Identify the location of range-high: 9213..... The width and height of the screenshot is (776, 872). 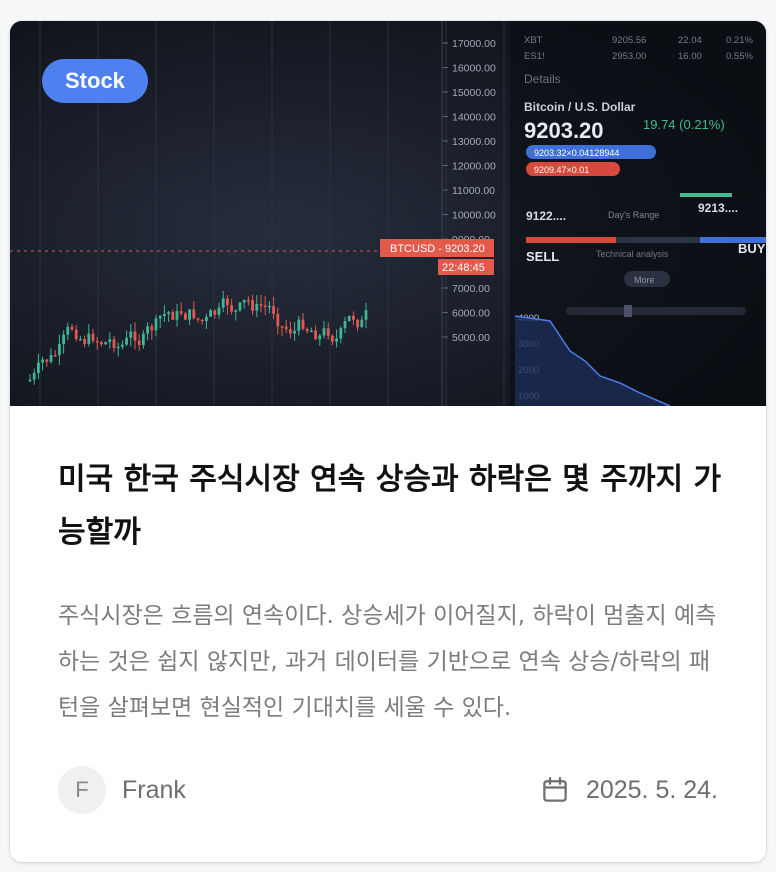
(718, 208).